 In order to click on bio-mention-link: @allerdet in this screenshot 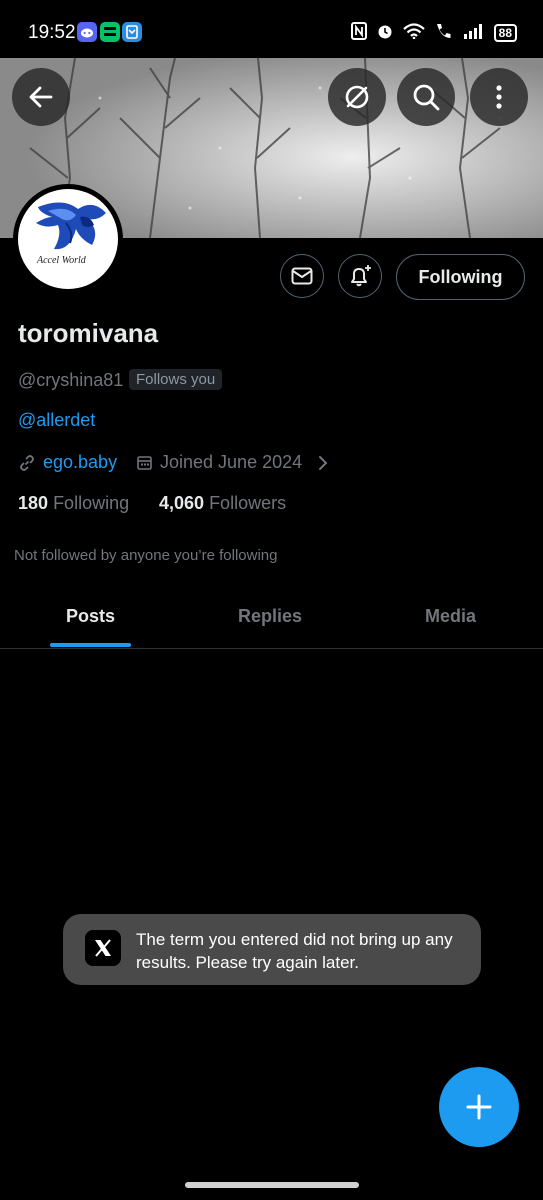, I will do `click(56, 420)`.